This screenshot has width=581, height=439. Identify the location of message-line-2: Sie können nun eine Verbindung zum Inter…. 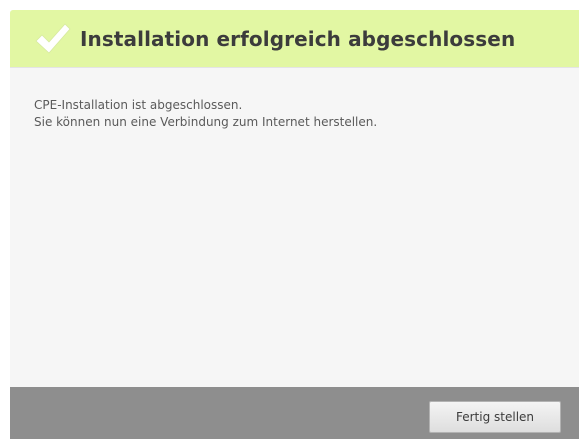
(206, 122).